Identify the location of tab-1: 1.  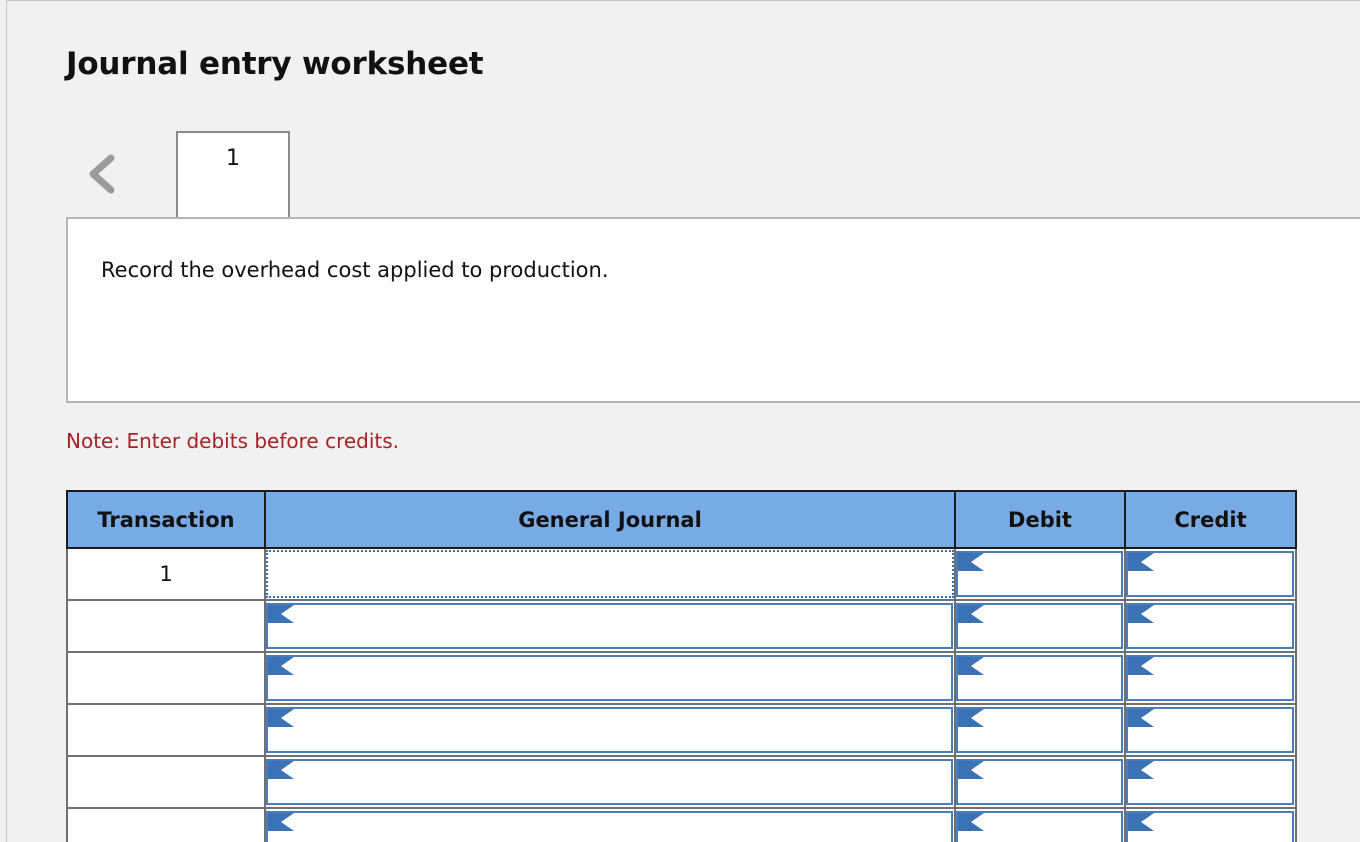
(233, 175).